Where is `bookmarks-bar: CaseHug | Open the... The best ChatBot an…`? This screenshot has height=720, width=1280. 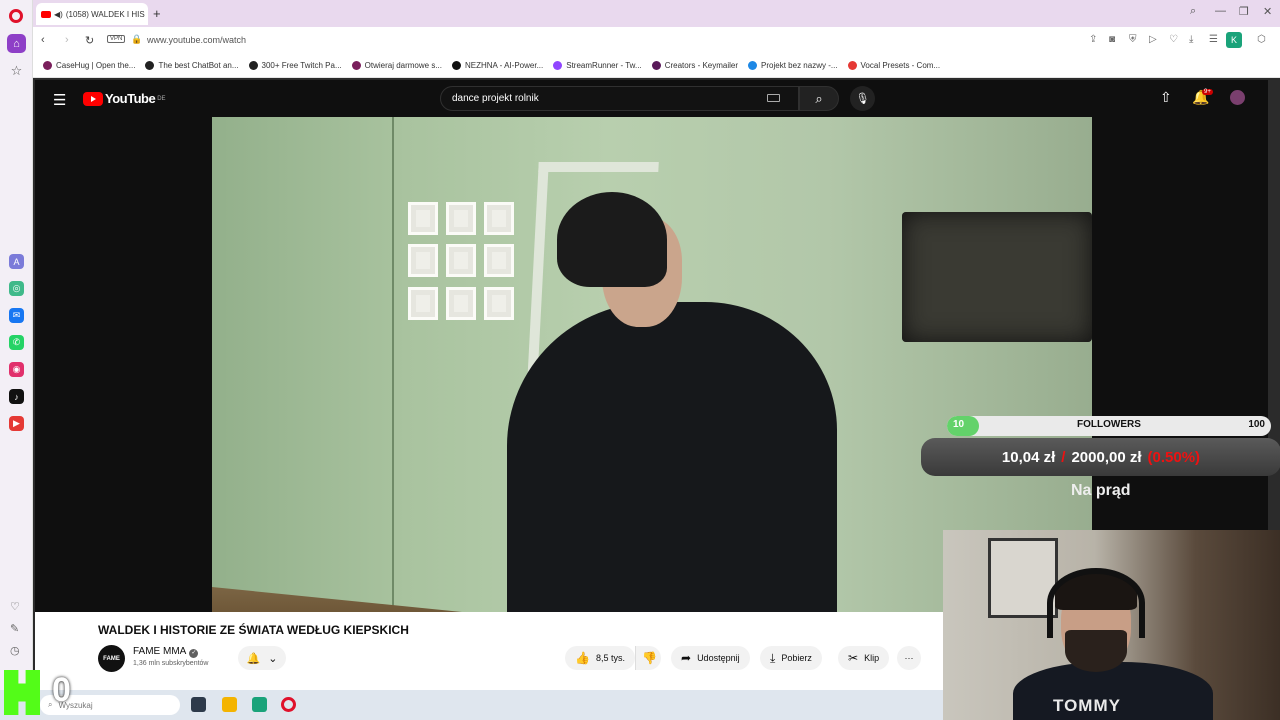 bookmarks-bar: CaseHug | Open the... The best ChatBot an… is located at coordinates (656, 66).